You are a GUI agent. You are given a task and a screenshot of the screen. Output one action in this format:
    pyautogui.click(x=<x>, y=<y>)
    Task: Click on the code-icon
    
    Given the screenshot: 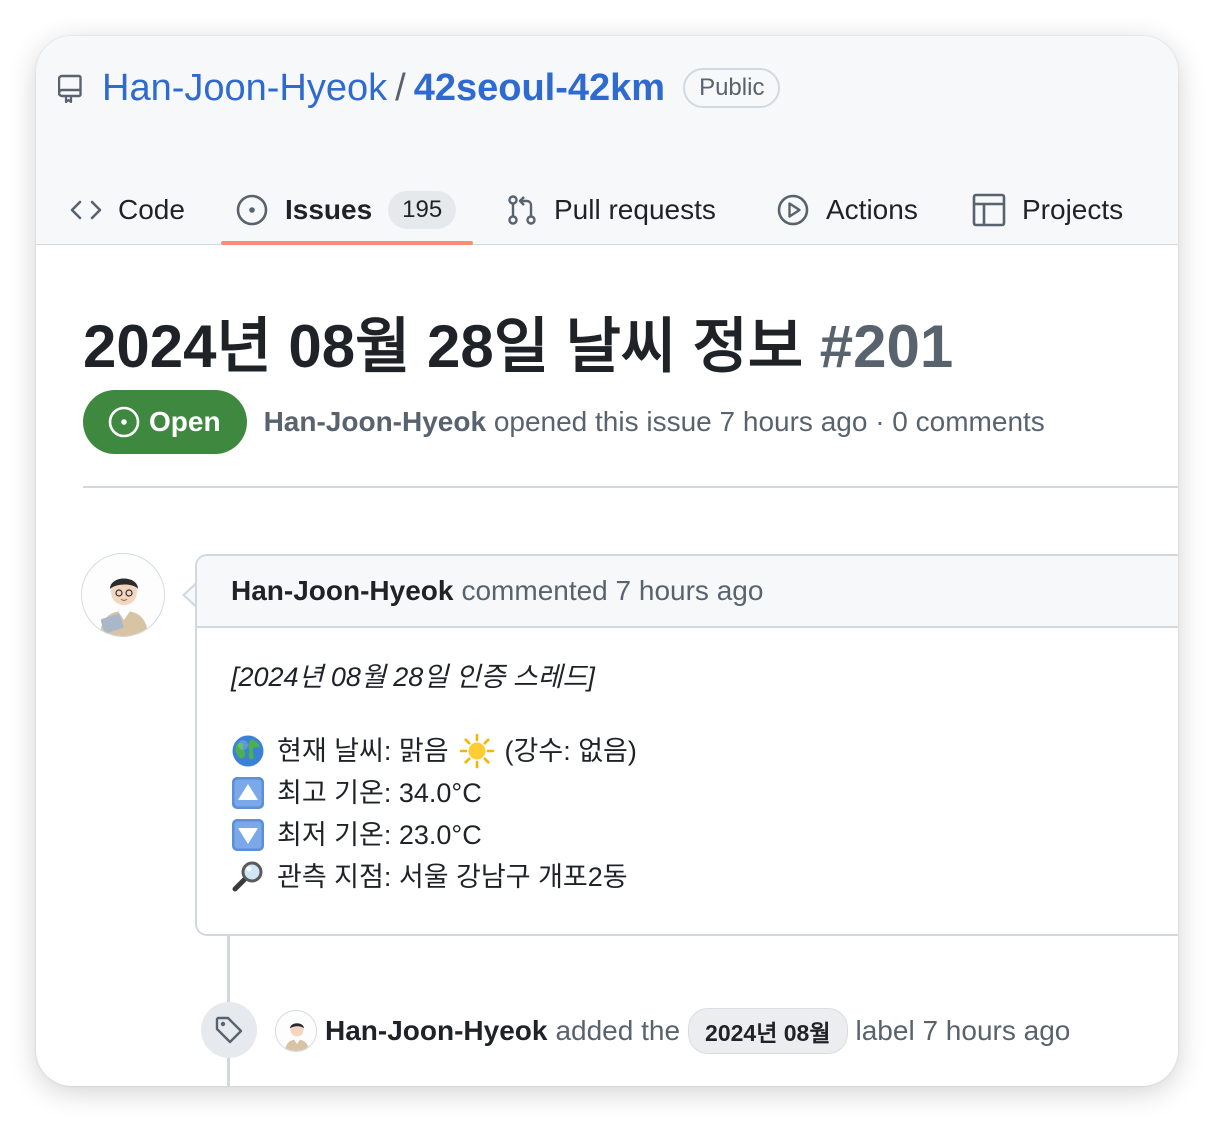 What is the action you would take?
    pyautogui.click(x=86, y=210)
    